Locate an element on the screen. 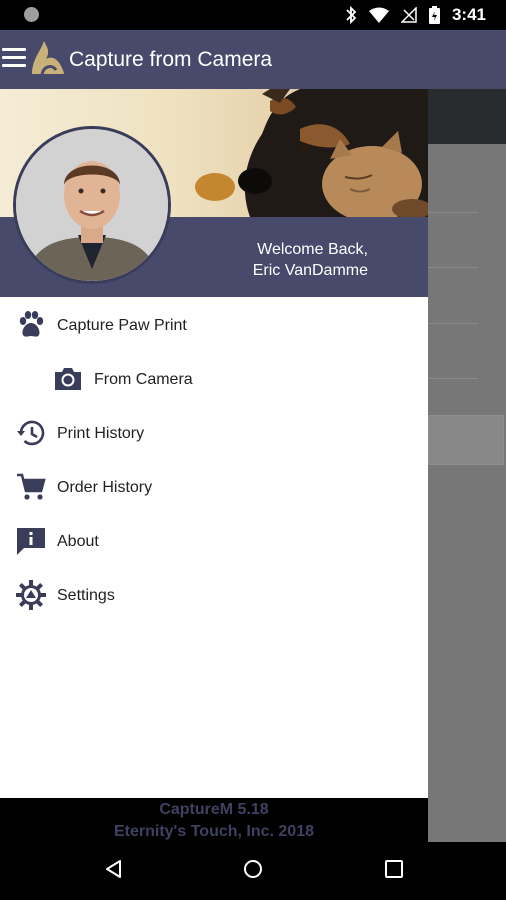 This screenshot has height=900, width=506. no-signal-icon is located at coordinates (408, 15).